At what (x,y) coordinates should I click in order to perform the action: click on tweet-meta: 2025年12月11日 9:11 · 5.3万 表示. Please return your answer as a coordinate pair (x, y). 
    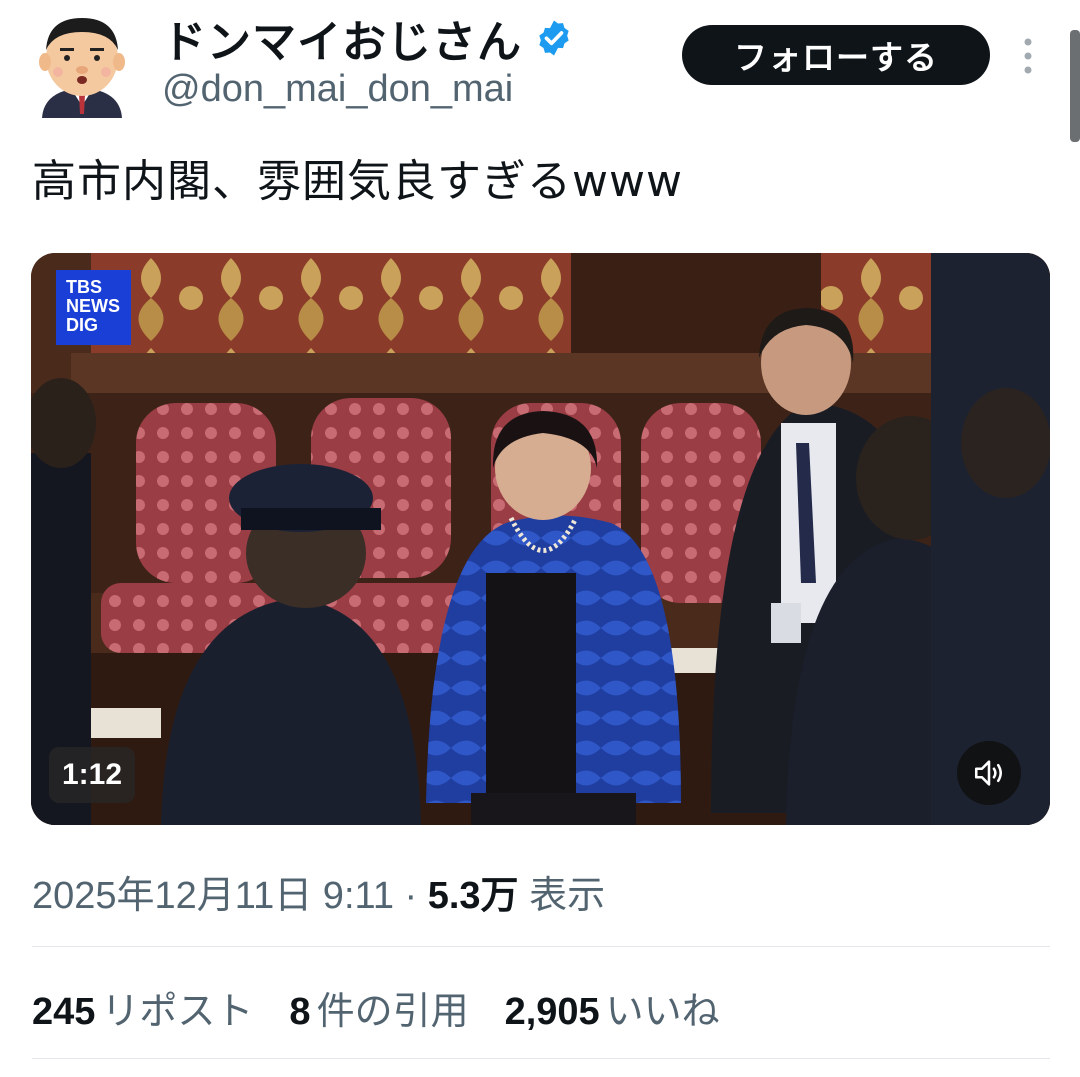
    Looking at the image, I should click on (318, 891).